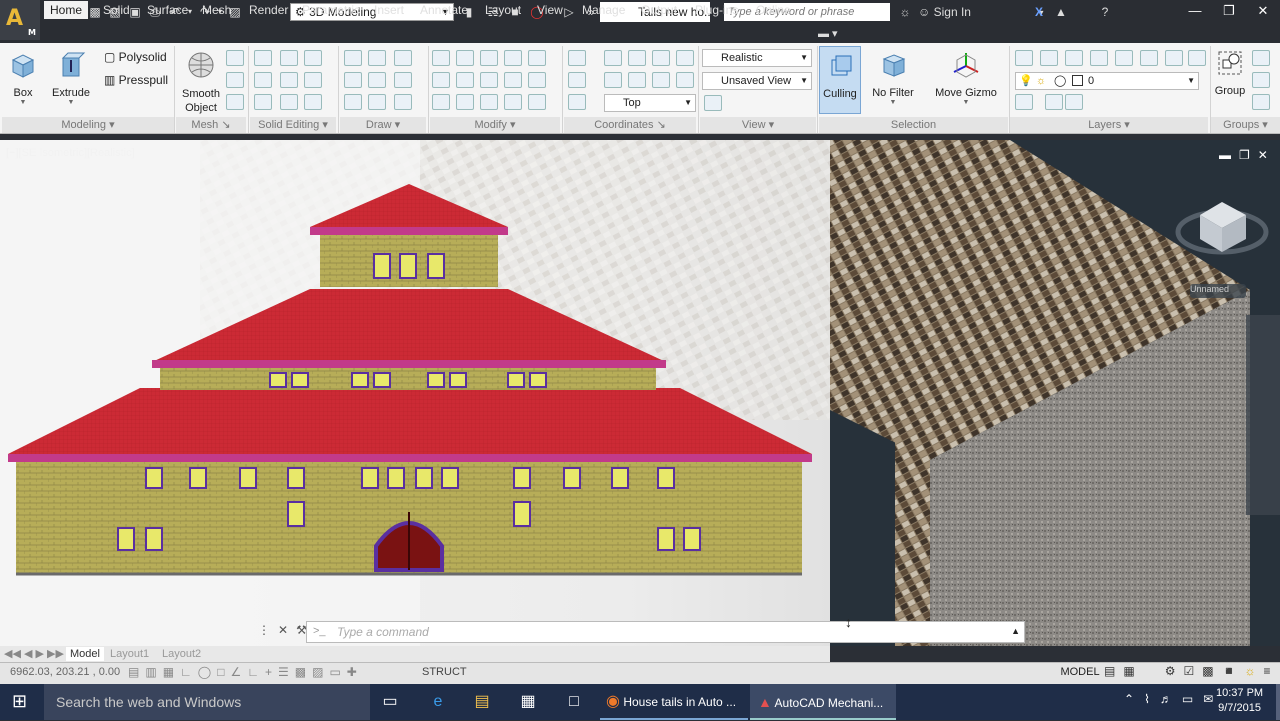 This screenshot has height=721, width=1280. What do you see at coordinates (263, 58) in the screenshot?
I see `union-icon` at bounding box center [263, 58].